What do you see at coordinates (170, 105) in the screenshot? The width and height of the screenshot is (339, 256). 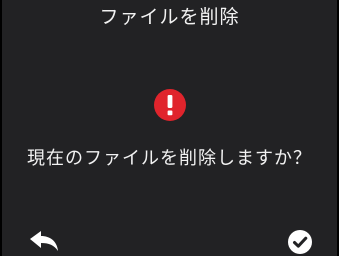 I see `exclamation-circle-icon` at bounding box center [170, 105].